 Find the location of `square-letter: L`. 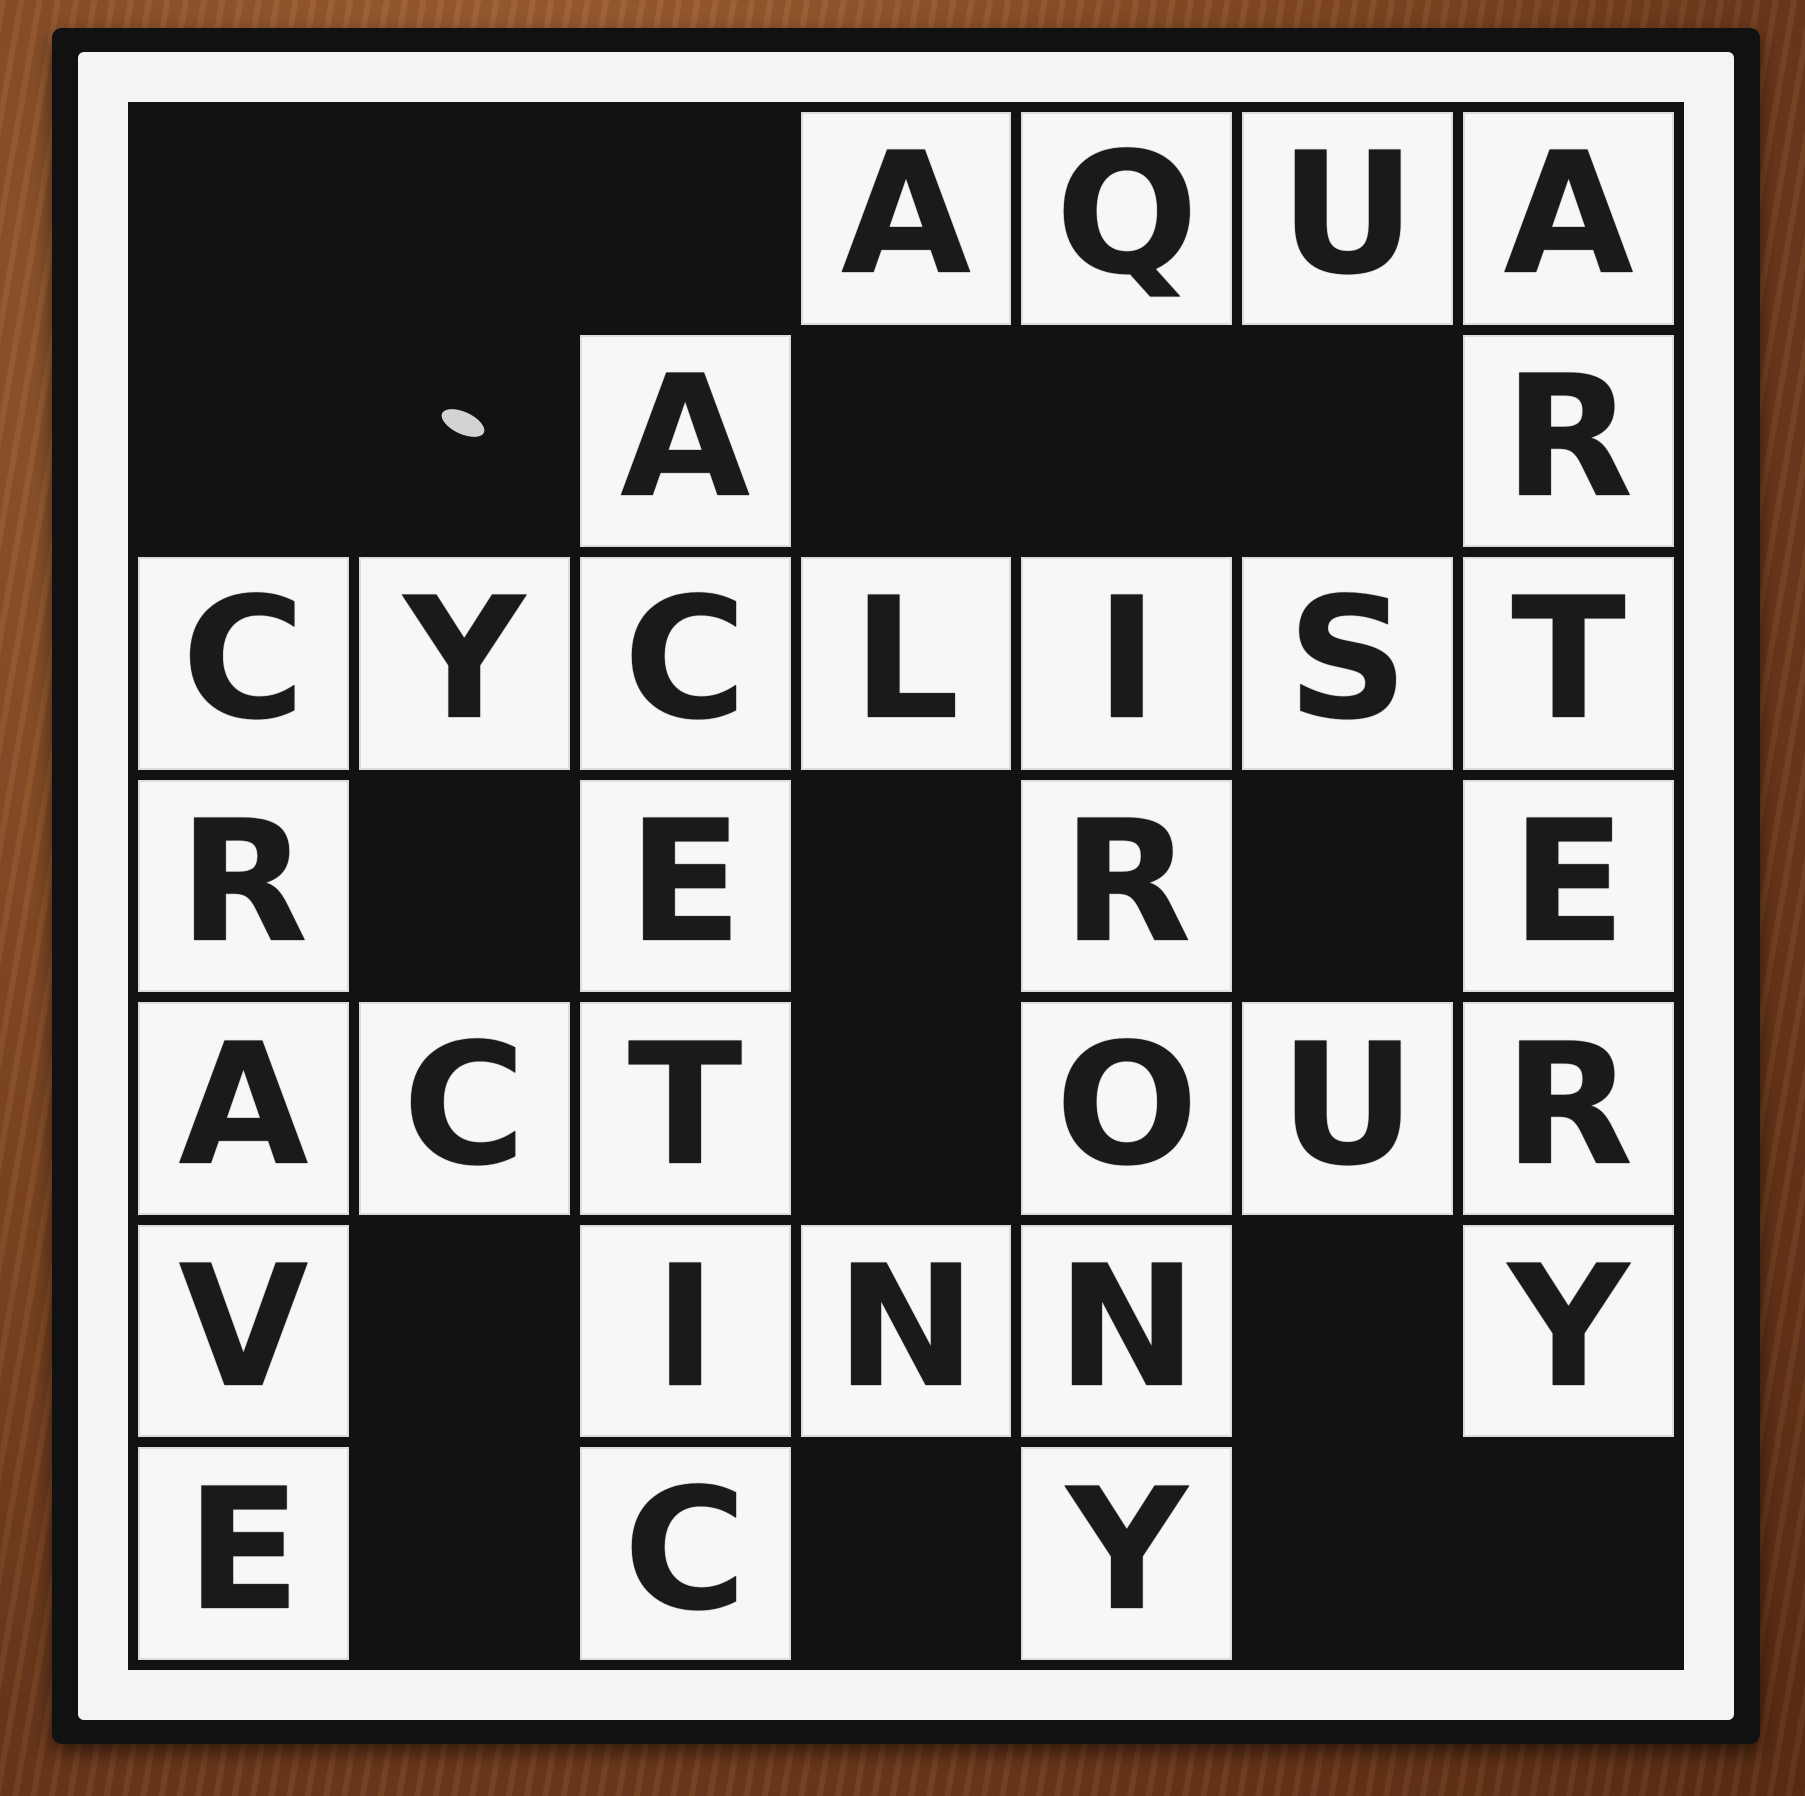

square-letter: L is located at coordinates (906, 659).